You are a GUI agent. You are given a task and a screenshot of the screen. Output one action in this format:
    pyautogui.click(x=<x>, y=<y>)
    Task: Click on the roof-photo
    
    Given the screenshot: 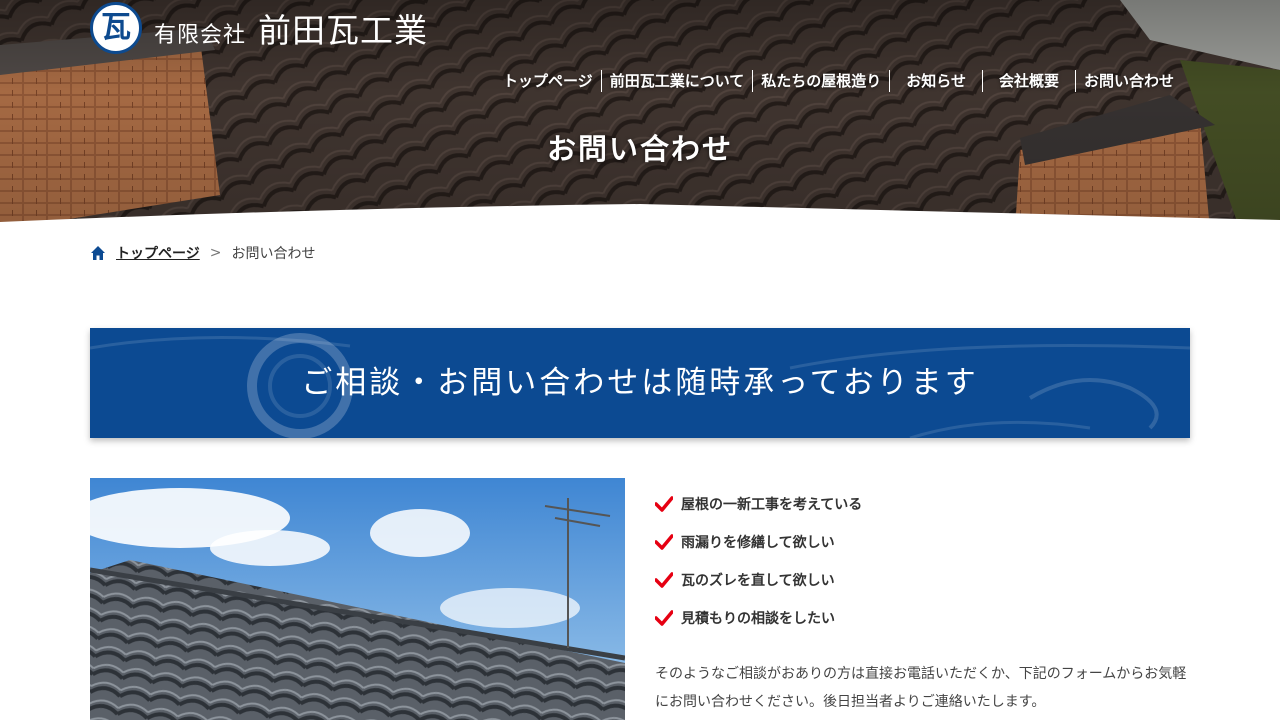 What is the action you would take?
    pyautogui.click(x=357, y=599)
    